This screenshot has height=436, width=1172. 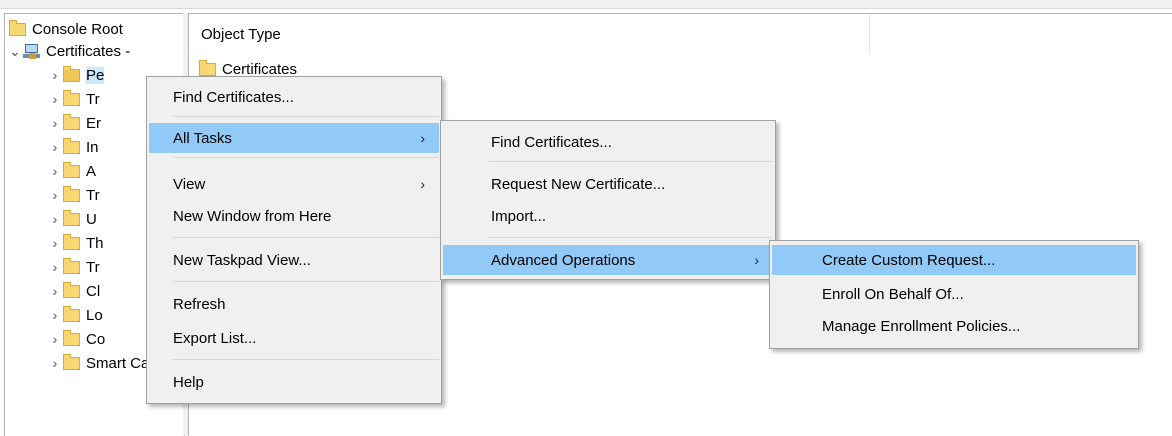 I want to click on tree-item-label: Er, so click(x=93, y=123).